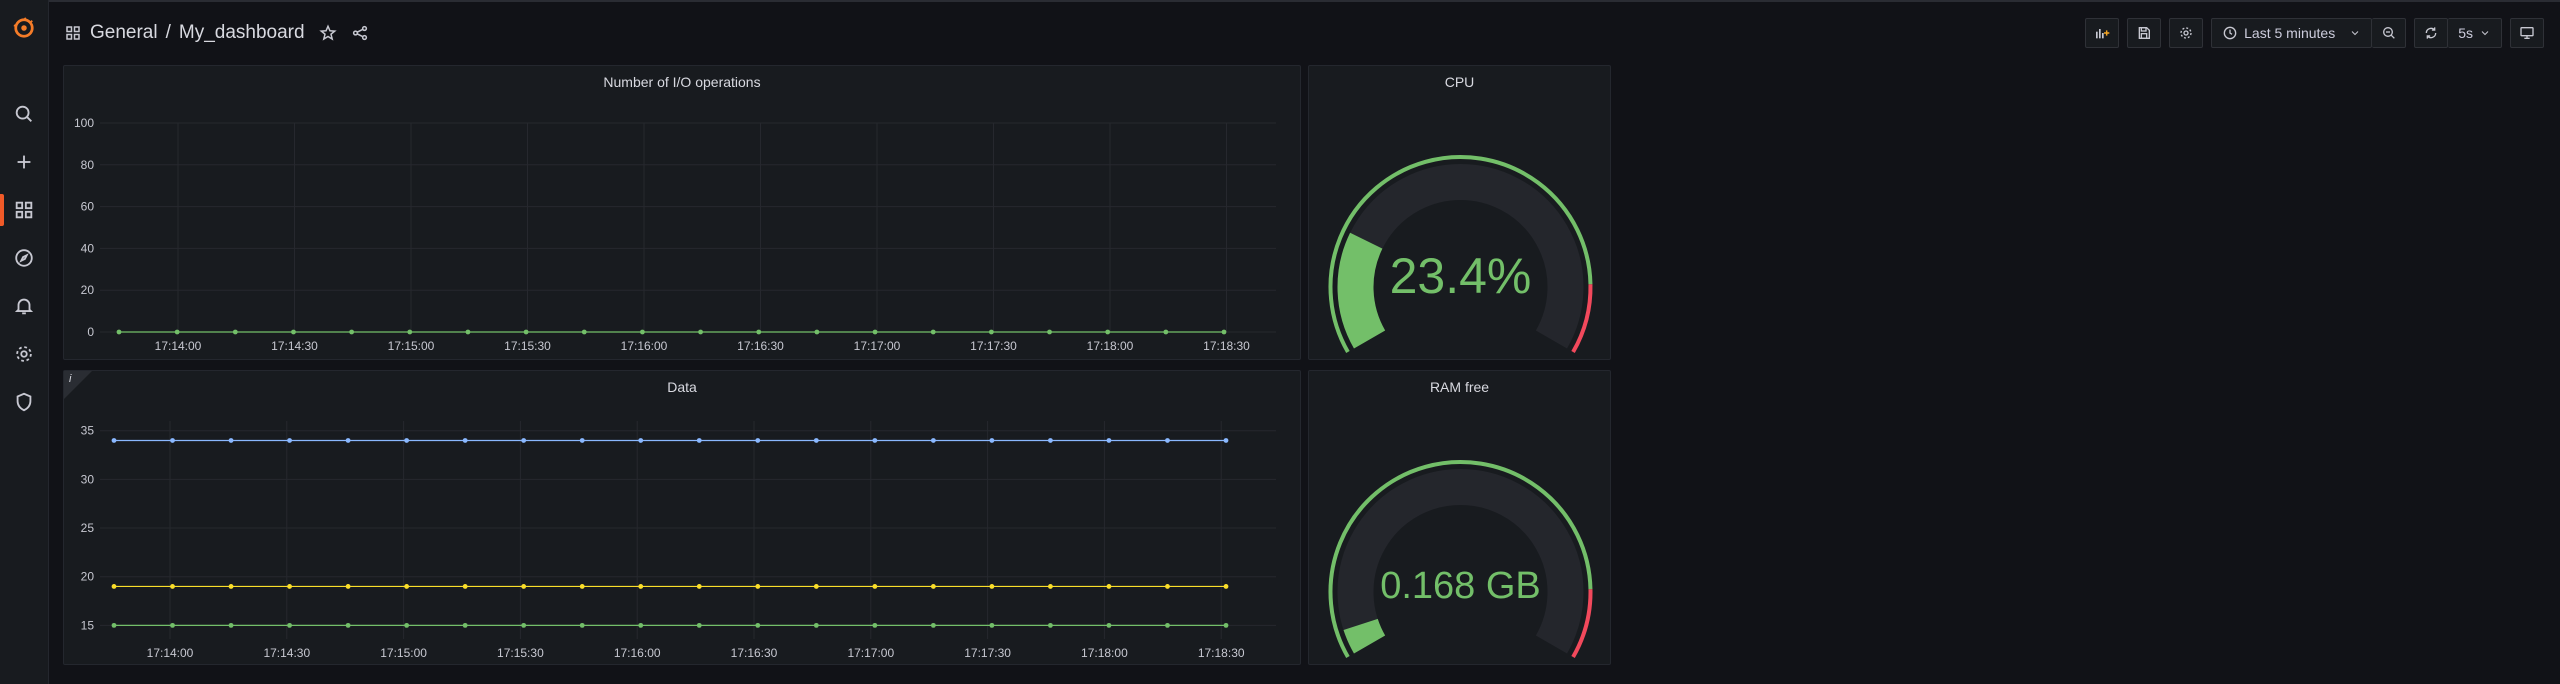 The height and width of the screenshot is (684, 2560). I want to click on refresh-interval-picker: 5s, so click(2475, 33).